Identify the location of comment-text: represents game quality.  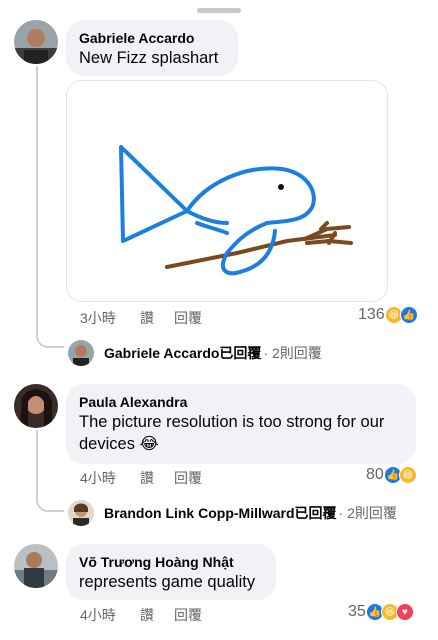
(167, 582).